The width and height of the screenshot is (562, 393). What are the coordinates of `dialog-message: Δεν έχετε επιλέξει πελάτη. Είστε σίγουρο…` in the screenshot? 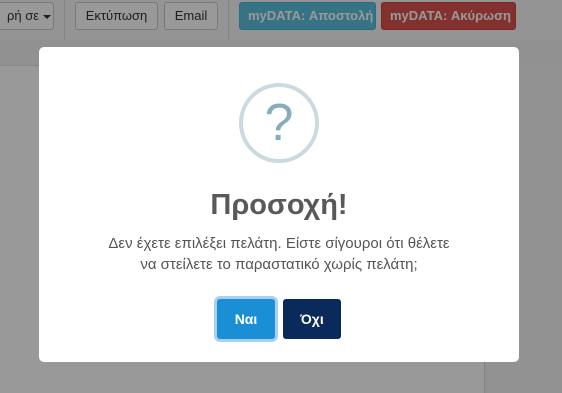 It's located at (279, 254).